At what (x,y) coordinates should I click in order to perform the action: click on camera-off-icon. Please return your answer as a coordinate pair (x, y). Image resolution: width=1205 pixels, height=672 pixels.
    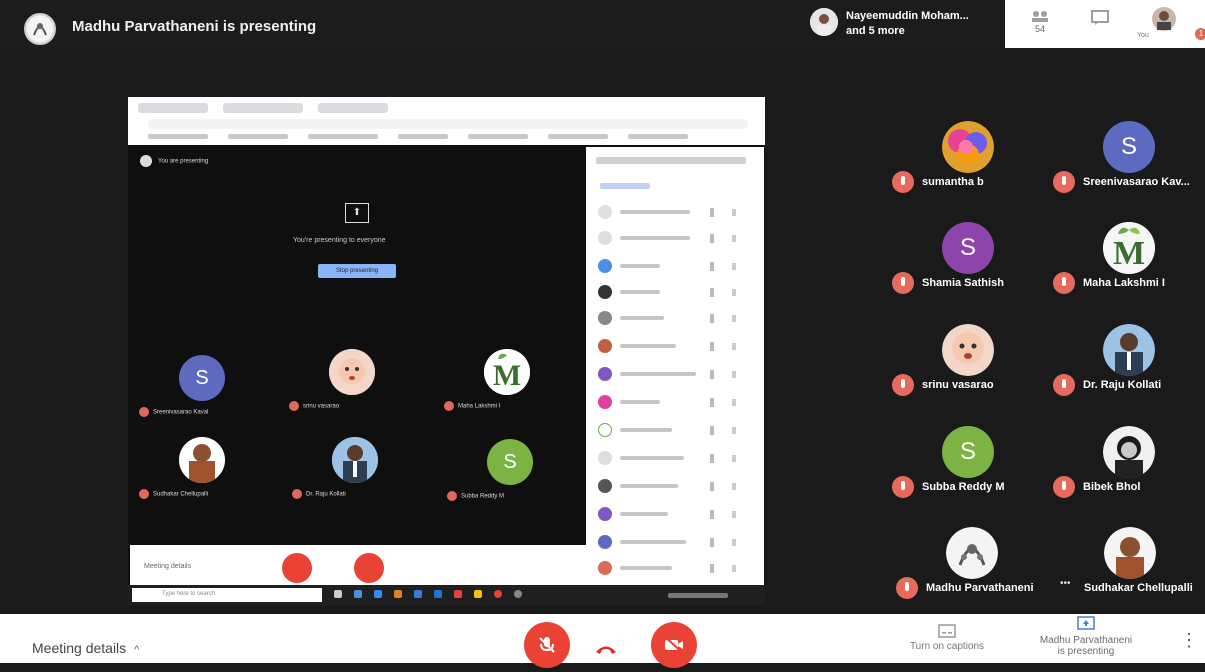
    Looking at the image, I should click on (674, 645).